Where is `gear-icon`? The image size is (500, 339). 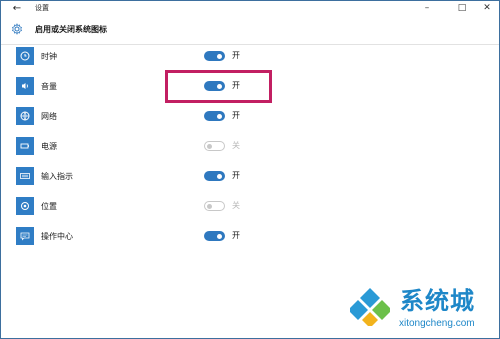 gear-icon is located at coordinates (17, 29).